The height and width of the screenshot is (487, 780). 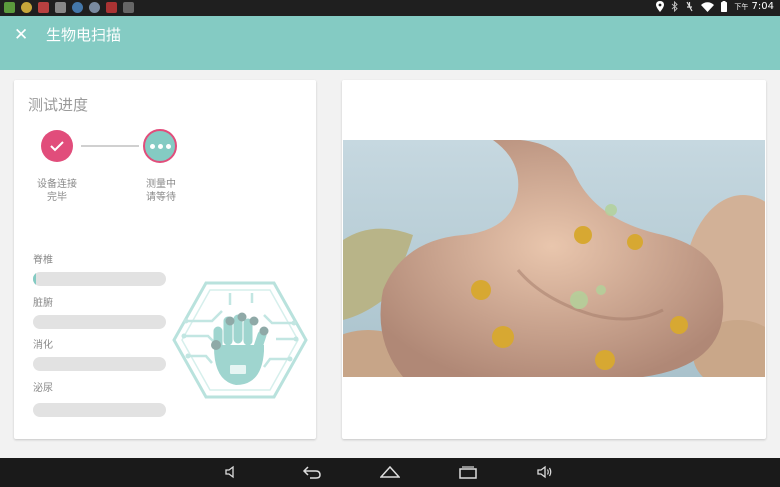 What do you see at coordinates (69, 7) in the screenshot?
I see `notification-icons` at bounding box center [69, 7].